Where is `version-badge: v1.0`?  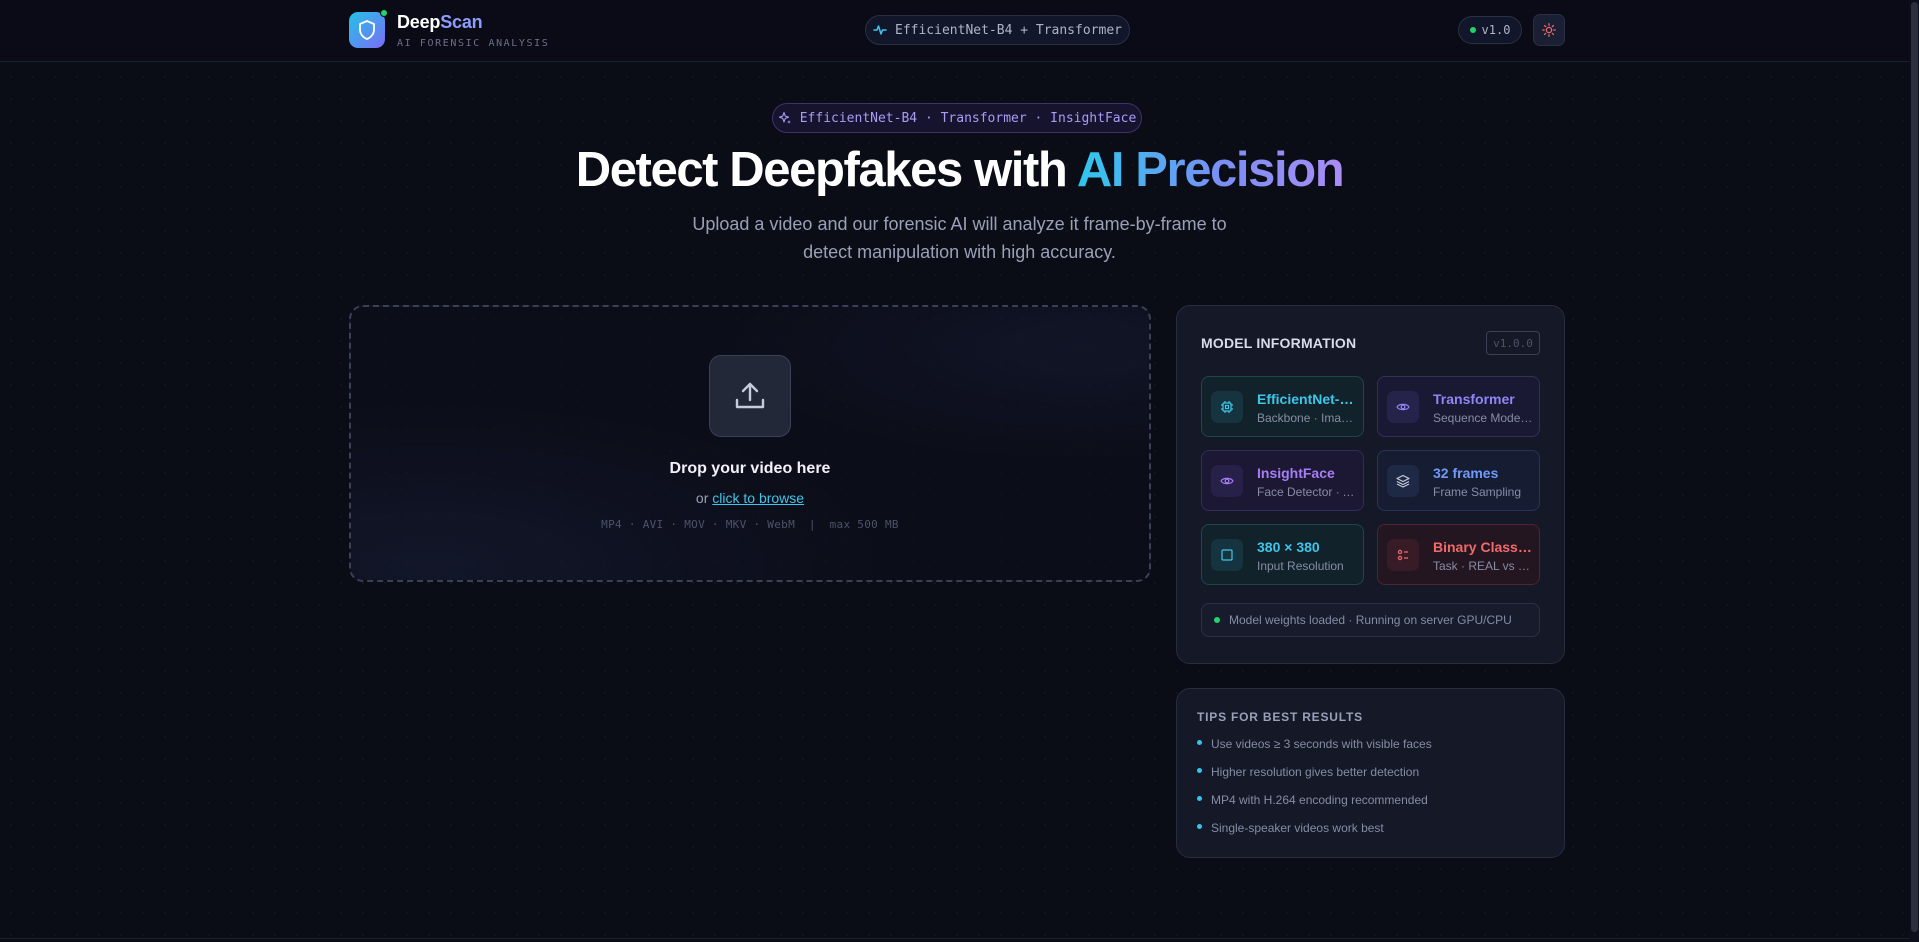
version-badge: v1.0 is located at coordinates (1490, 30).